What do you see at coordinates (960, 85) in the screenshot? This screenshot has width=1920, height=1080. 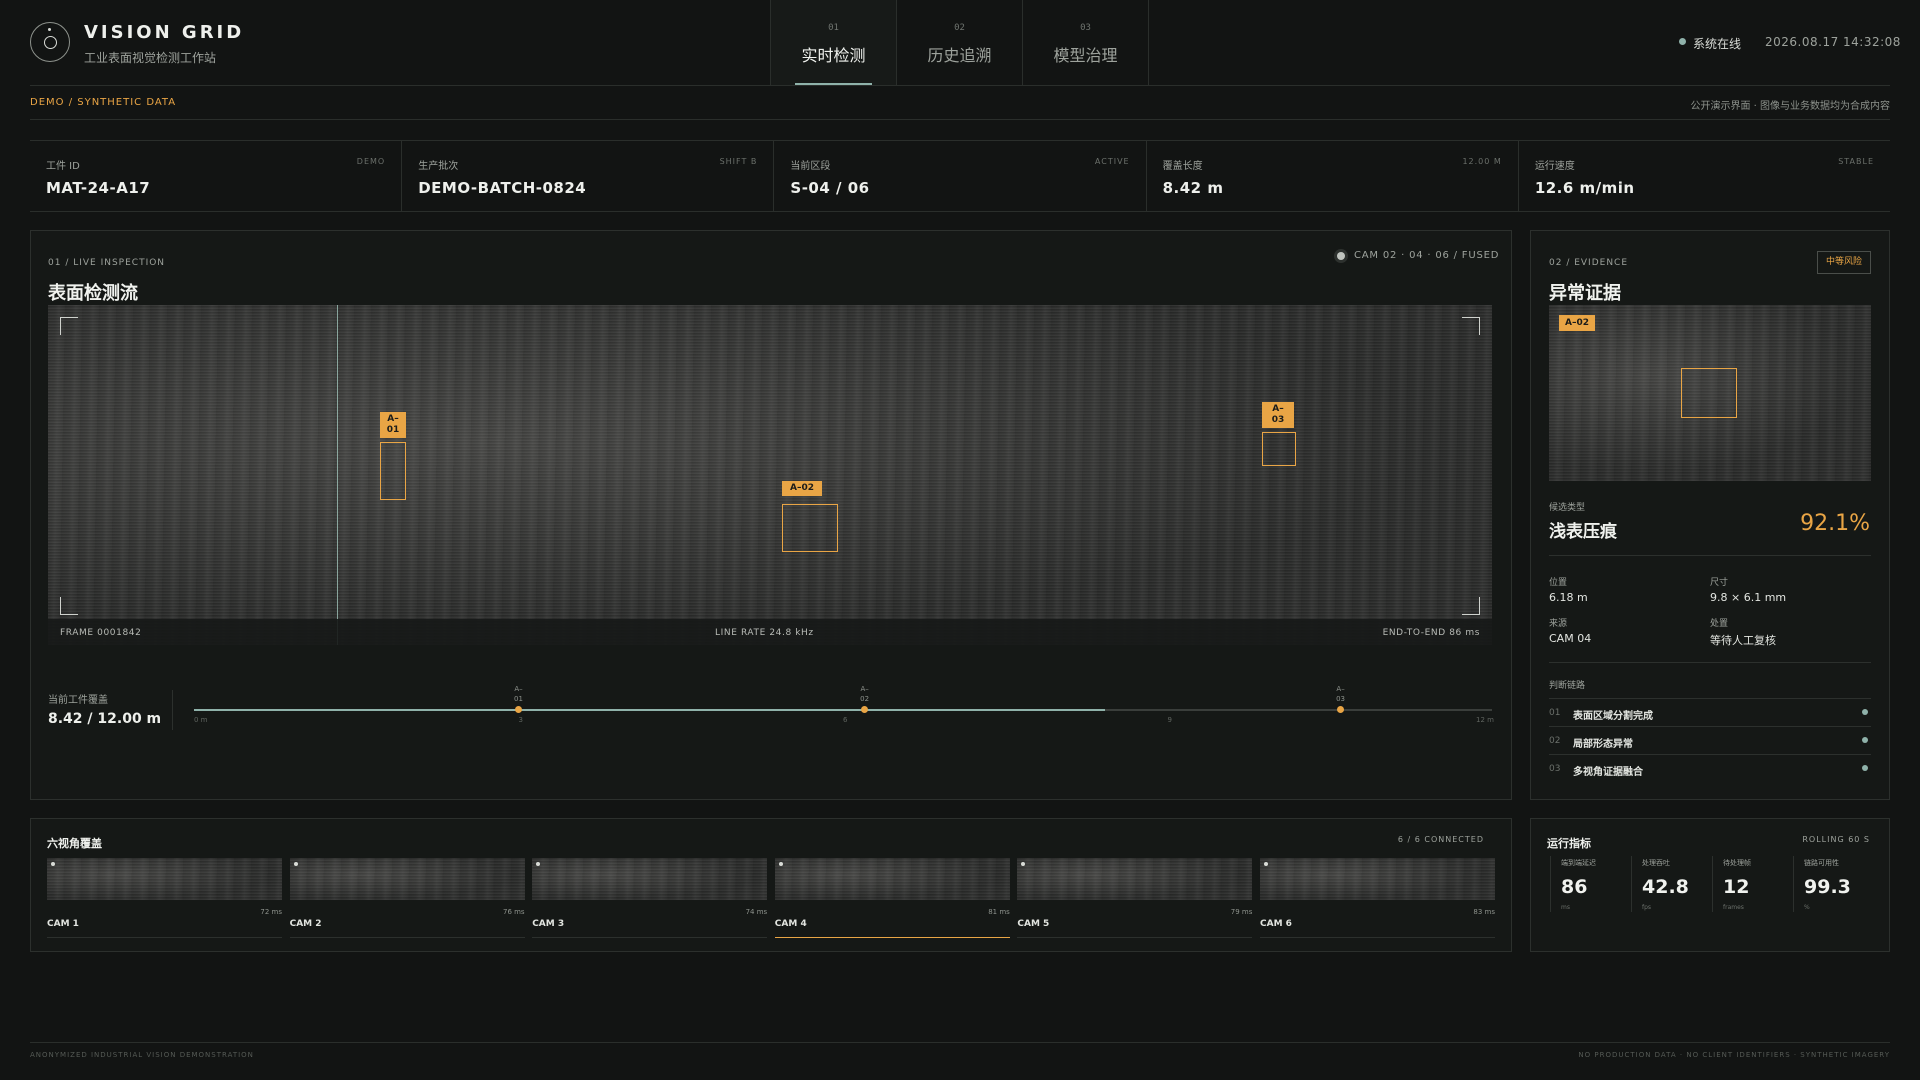 I see `header-divider` at bounding box center [960, 85].